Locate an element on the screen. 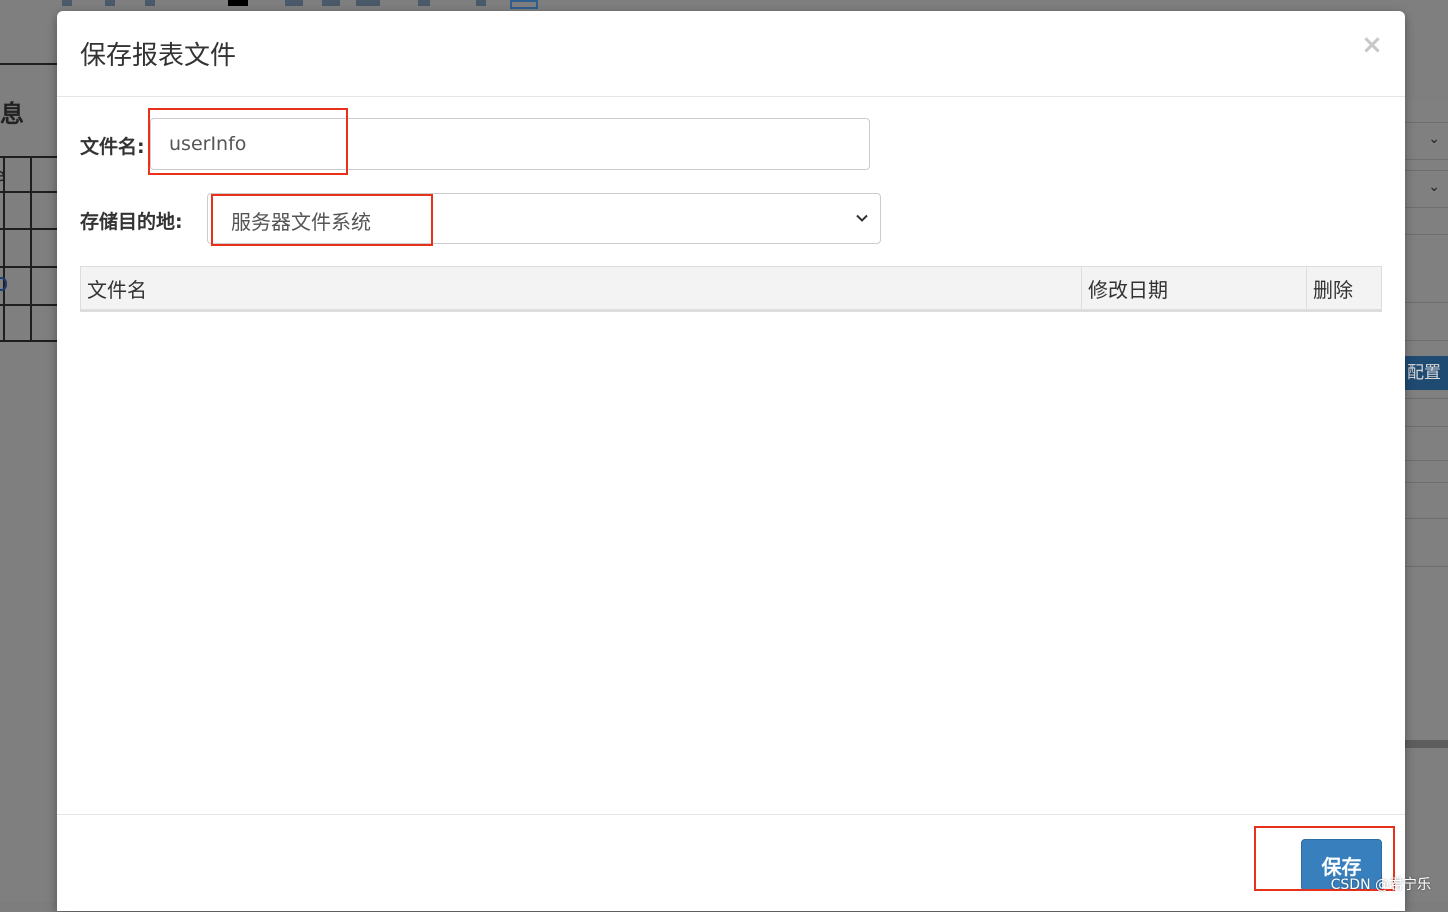 This screenshot has width=1448, height=912. destination-select: 服务器文件系统 is located at coordinates (544, 218).